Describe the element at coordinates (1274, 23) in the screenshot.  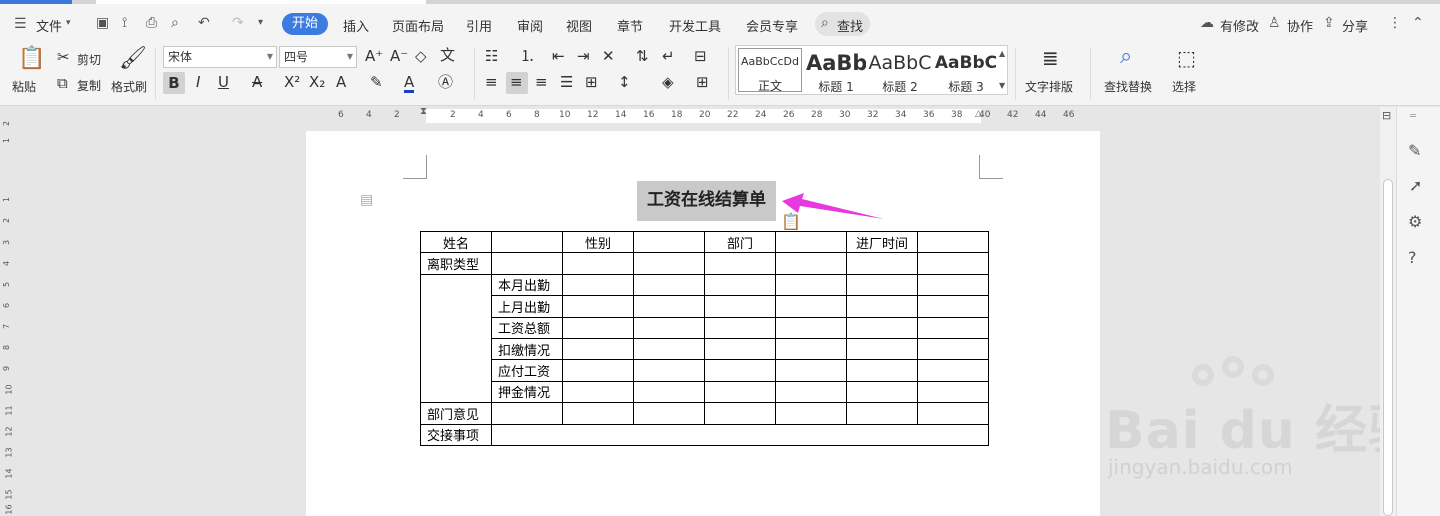
I see `user-icon: ♙` at that location.